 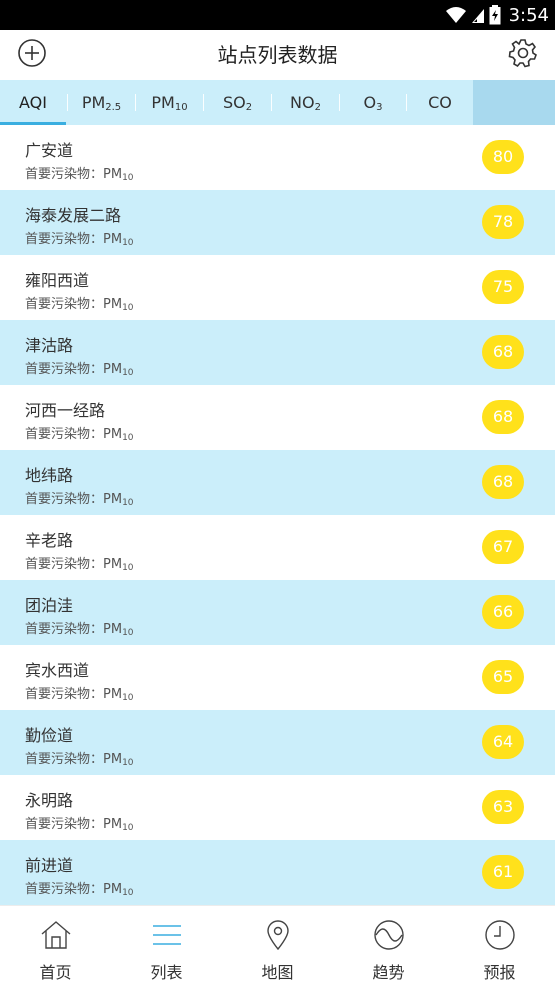 I want to click on gear-icon, so click(x=523, y=55).